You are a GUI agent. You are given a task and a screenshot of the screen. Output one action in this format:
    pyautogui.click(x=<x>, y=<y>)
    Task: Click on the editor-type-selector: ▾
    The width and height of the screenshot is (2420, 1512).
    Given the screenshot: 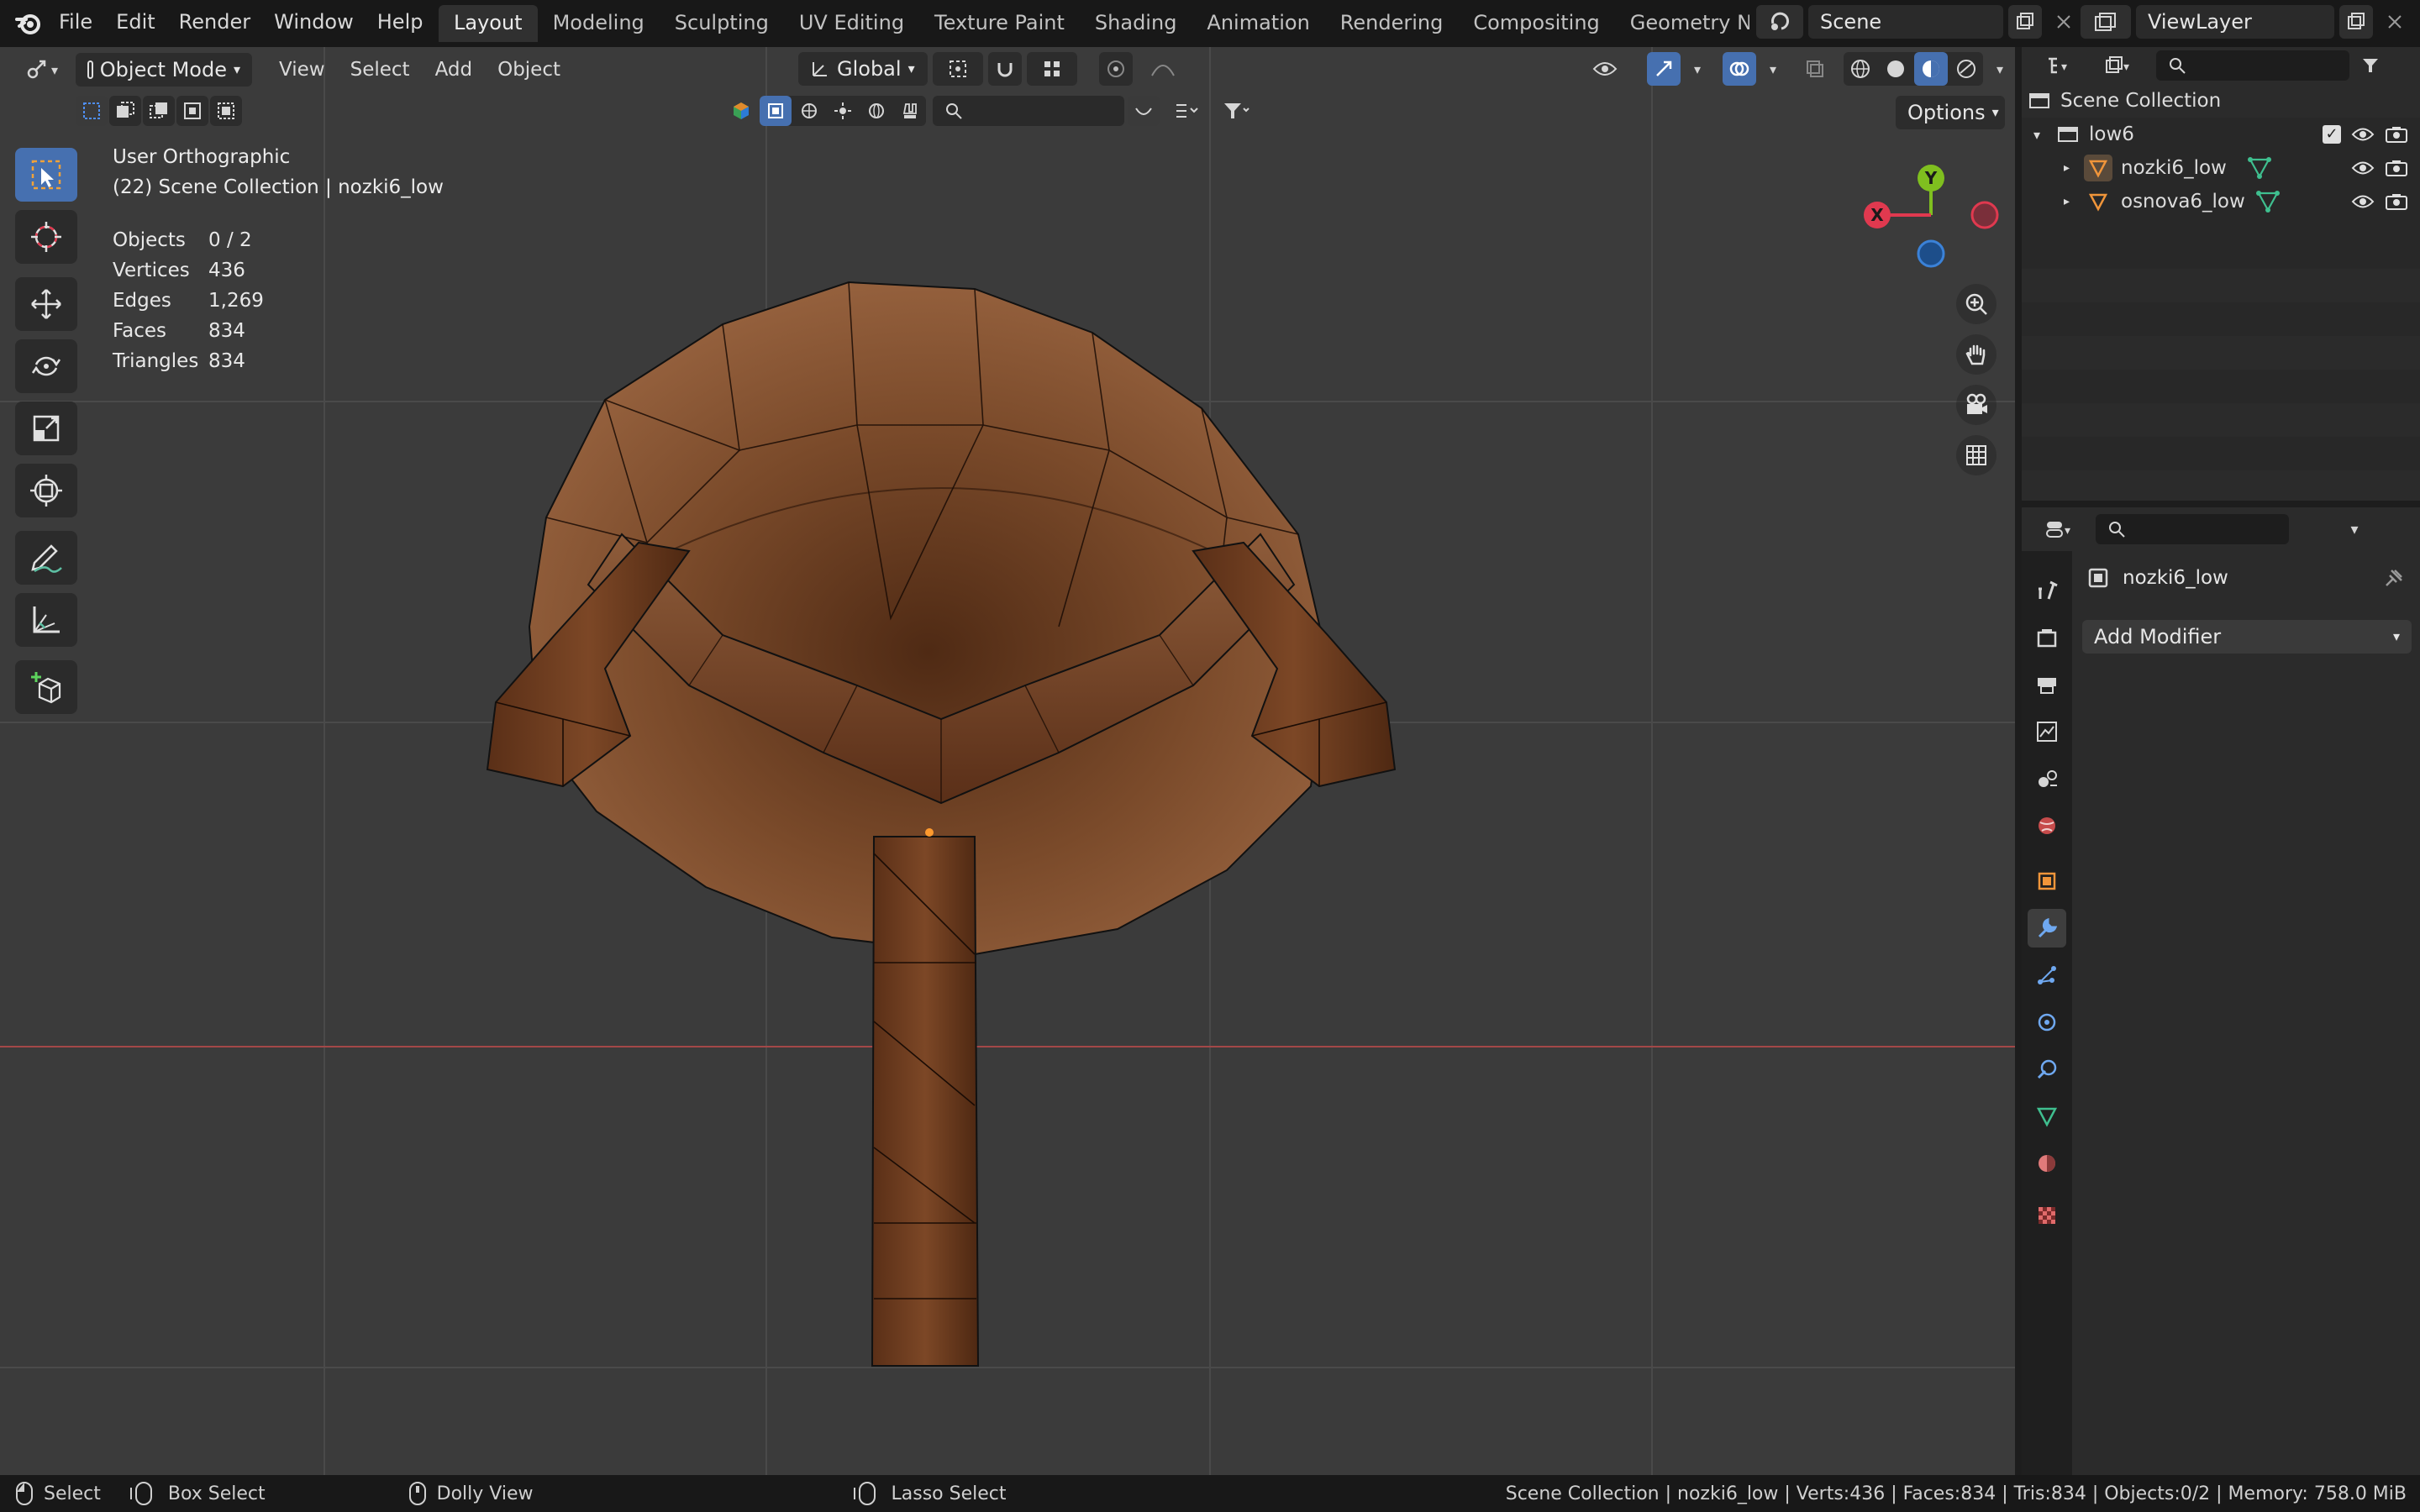 What is the action you would take?
    pyautogui.click(x=41, y=70)
    